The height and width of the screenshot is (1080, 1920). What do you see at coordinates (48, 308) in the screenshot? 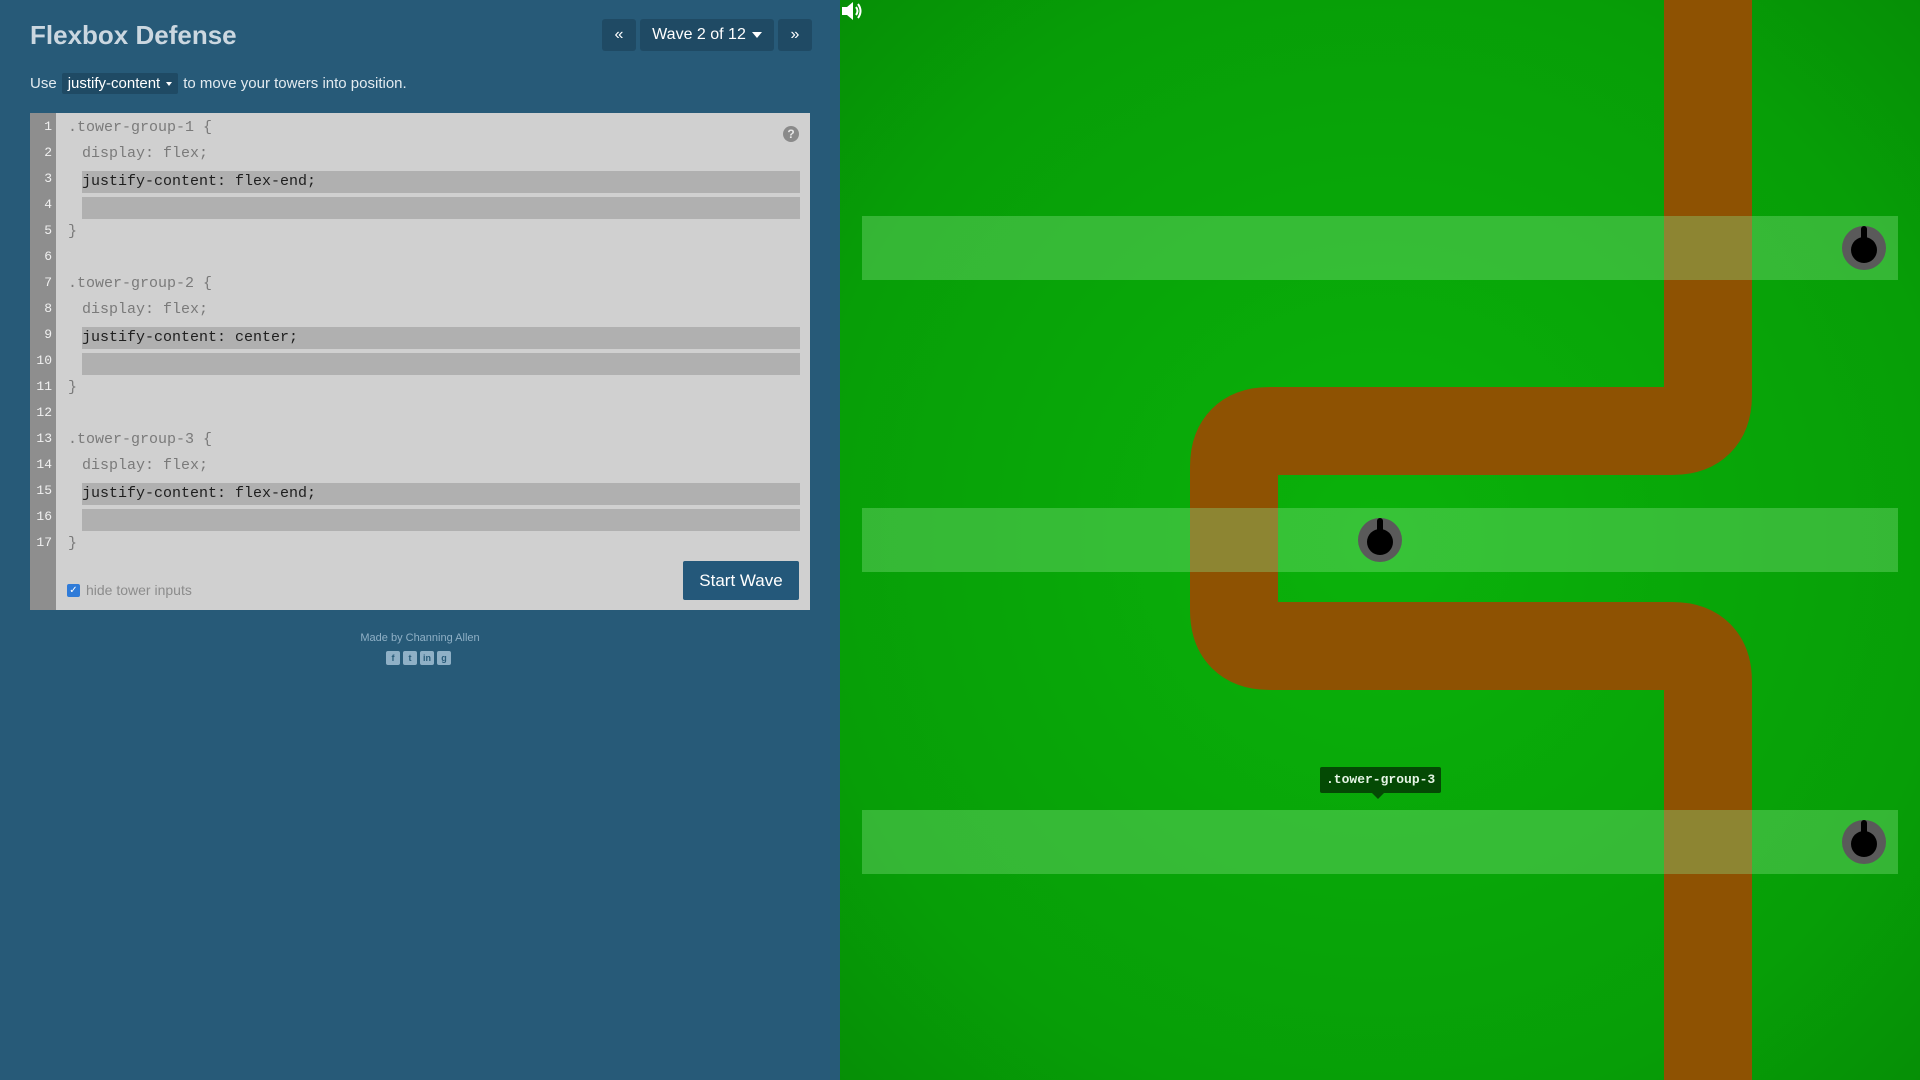
I see `line-number: 8` at bounding box center [48, 308].